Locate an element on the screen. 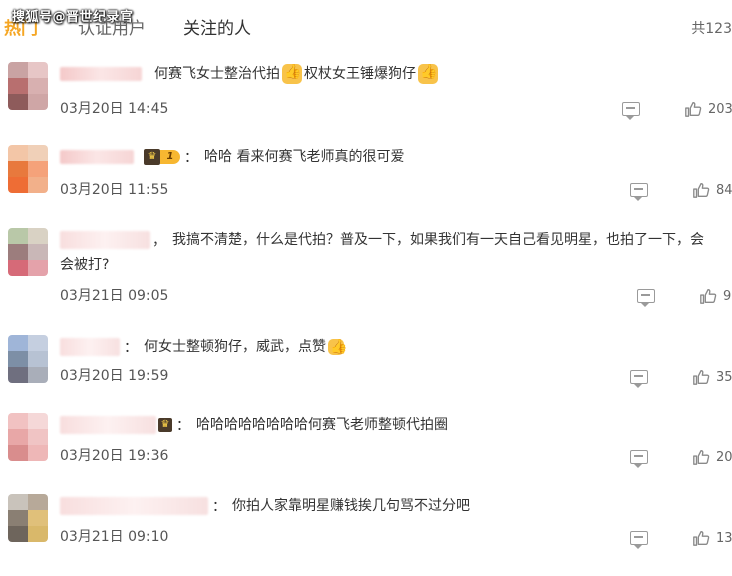  comment-text: 哈哈 看来何赛飞老师真的很可爱 is located at coordinates (304, 157).